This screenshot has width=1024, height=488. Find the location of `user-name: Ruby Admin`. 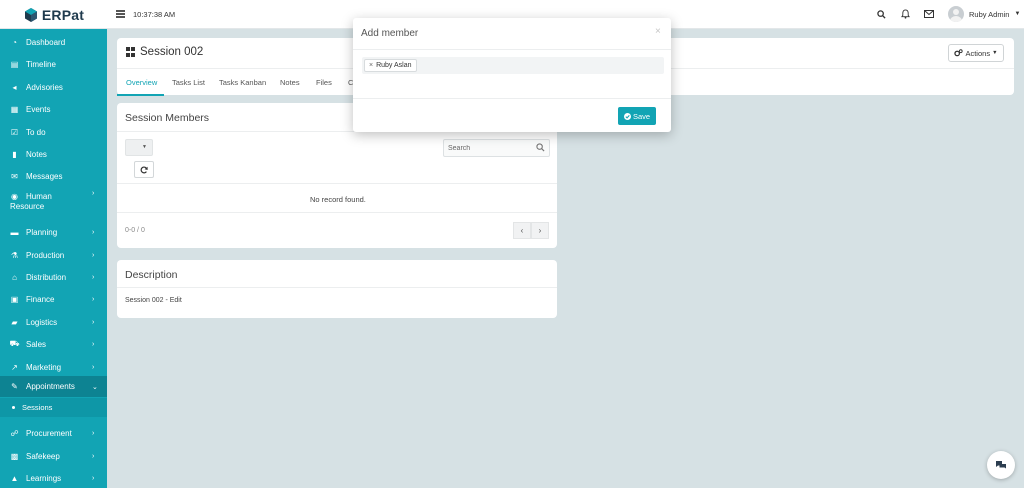

user-name: Ruby Admin is located at coordinates (989, 14).